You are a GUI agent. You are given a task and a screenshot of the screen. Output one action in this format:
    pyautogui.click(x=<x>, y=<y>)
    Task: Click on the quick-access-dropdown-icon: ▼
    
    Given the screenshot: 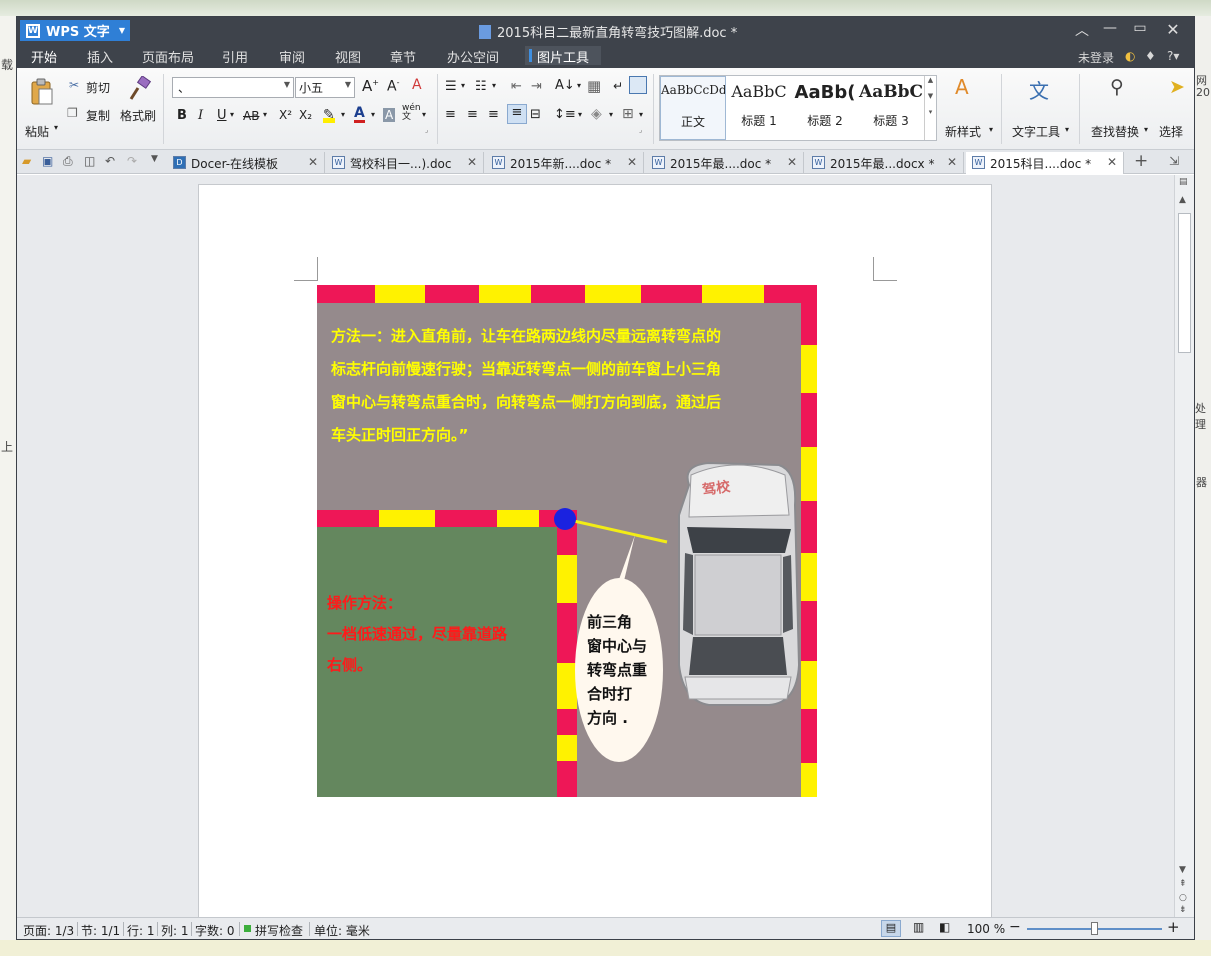 What is the action you would take?
    pyautogui.click(x=154, y=159)
    